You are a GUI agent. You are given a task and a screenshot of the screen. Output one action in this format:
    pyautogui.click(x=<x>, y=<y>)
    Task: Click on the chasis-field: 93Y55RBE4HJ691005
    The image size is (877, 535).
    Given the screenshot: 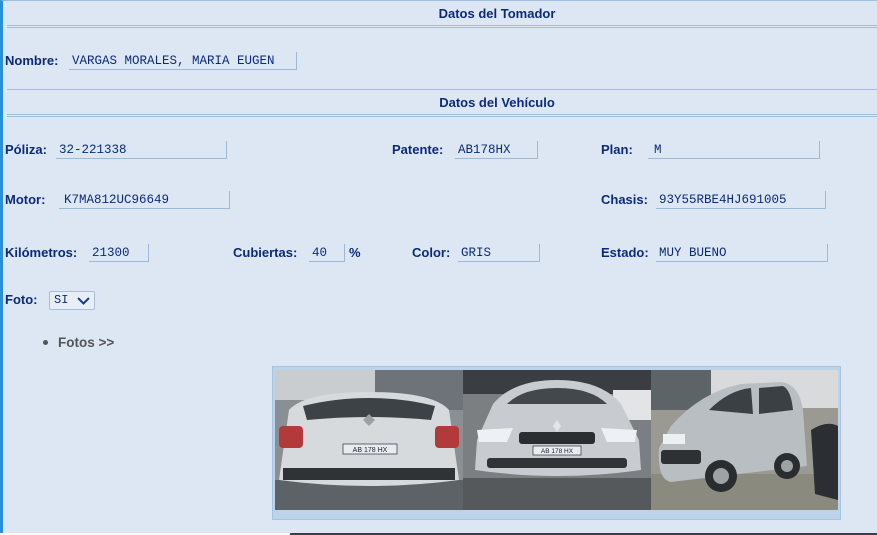 What is the action you would take?
    pyautogui.click(x=741, y=200)
    